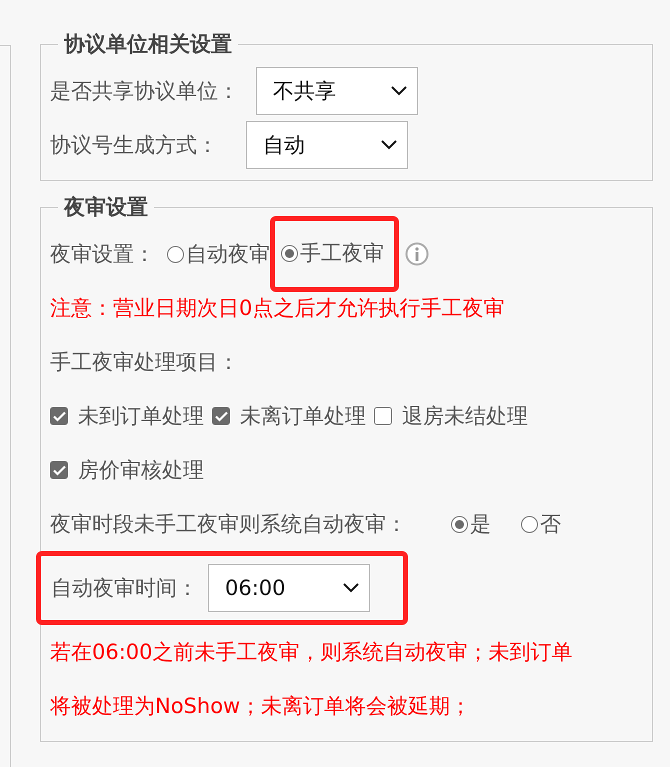 The height and width of the screenshot is (767, 670). I want to click on group-title: 协议单位相关设置, so click(148, 44).